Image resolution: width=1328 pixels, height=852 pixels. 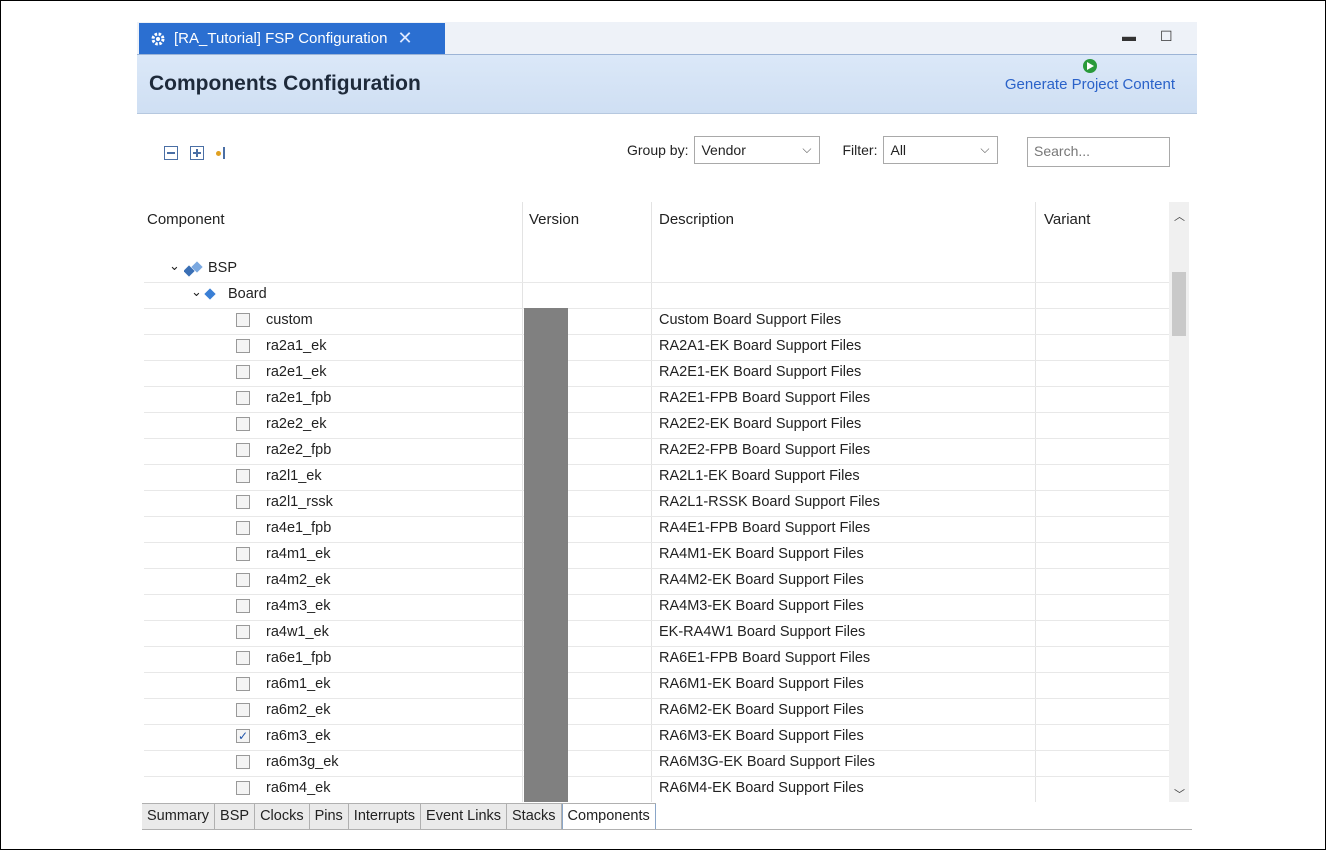 What do you see at coordinates (860, 150) in the screenshot?
I see `filter-label: Filter:` at bounding box center [860, 150].